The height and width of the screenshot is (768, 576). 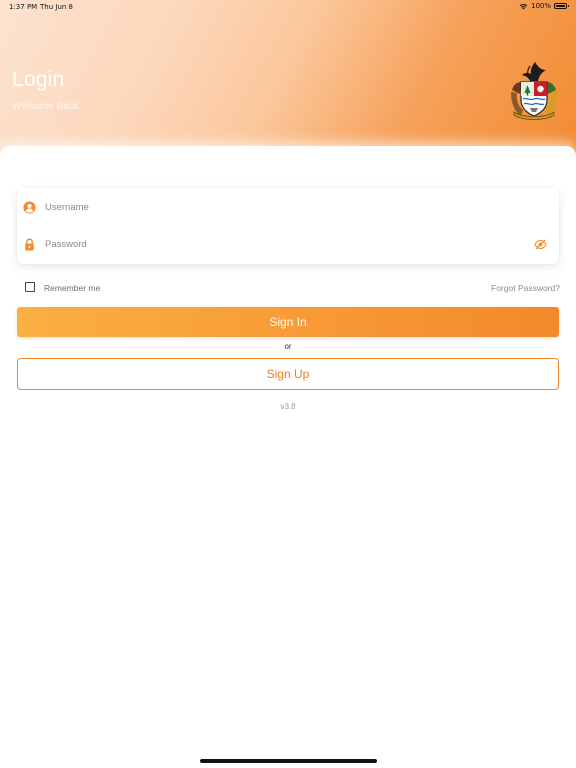 What do you see at coordinates (285, 207) in the screenshot?
I see `username-input` at bounding box center [285, 207].